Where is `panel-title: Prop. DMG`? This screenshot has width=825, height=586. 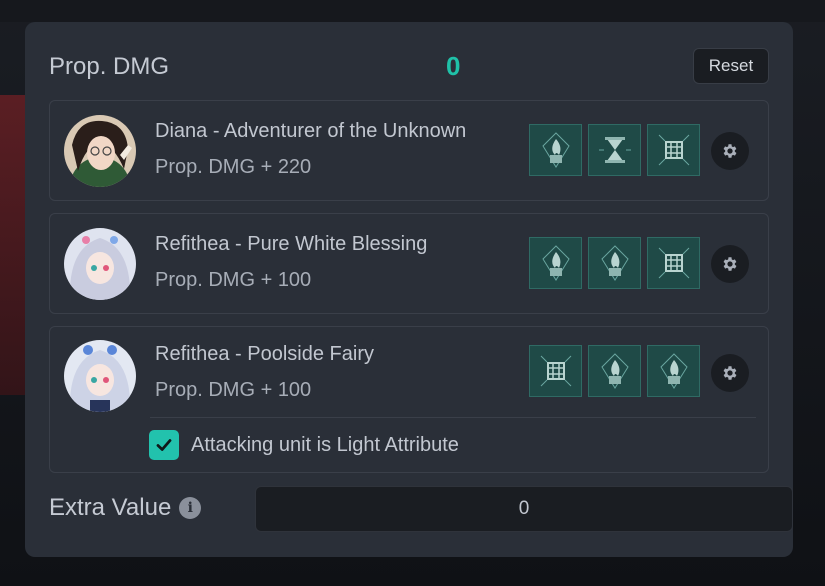 panel-title: Prop. DMG is located at coordinates (109, 66).